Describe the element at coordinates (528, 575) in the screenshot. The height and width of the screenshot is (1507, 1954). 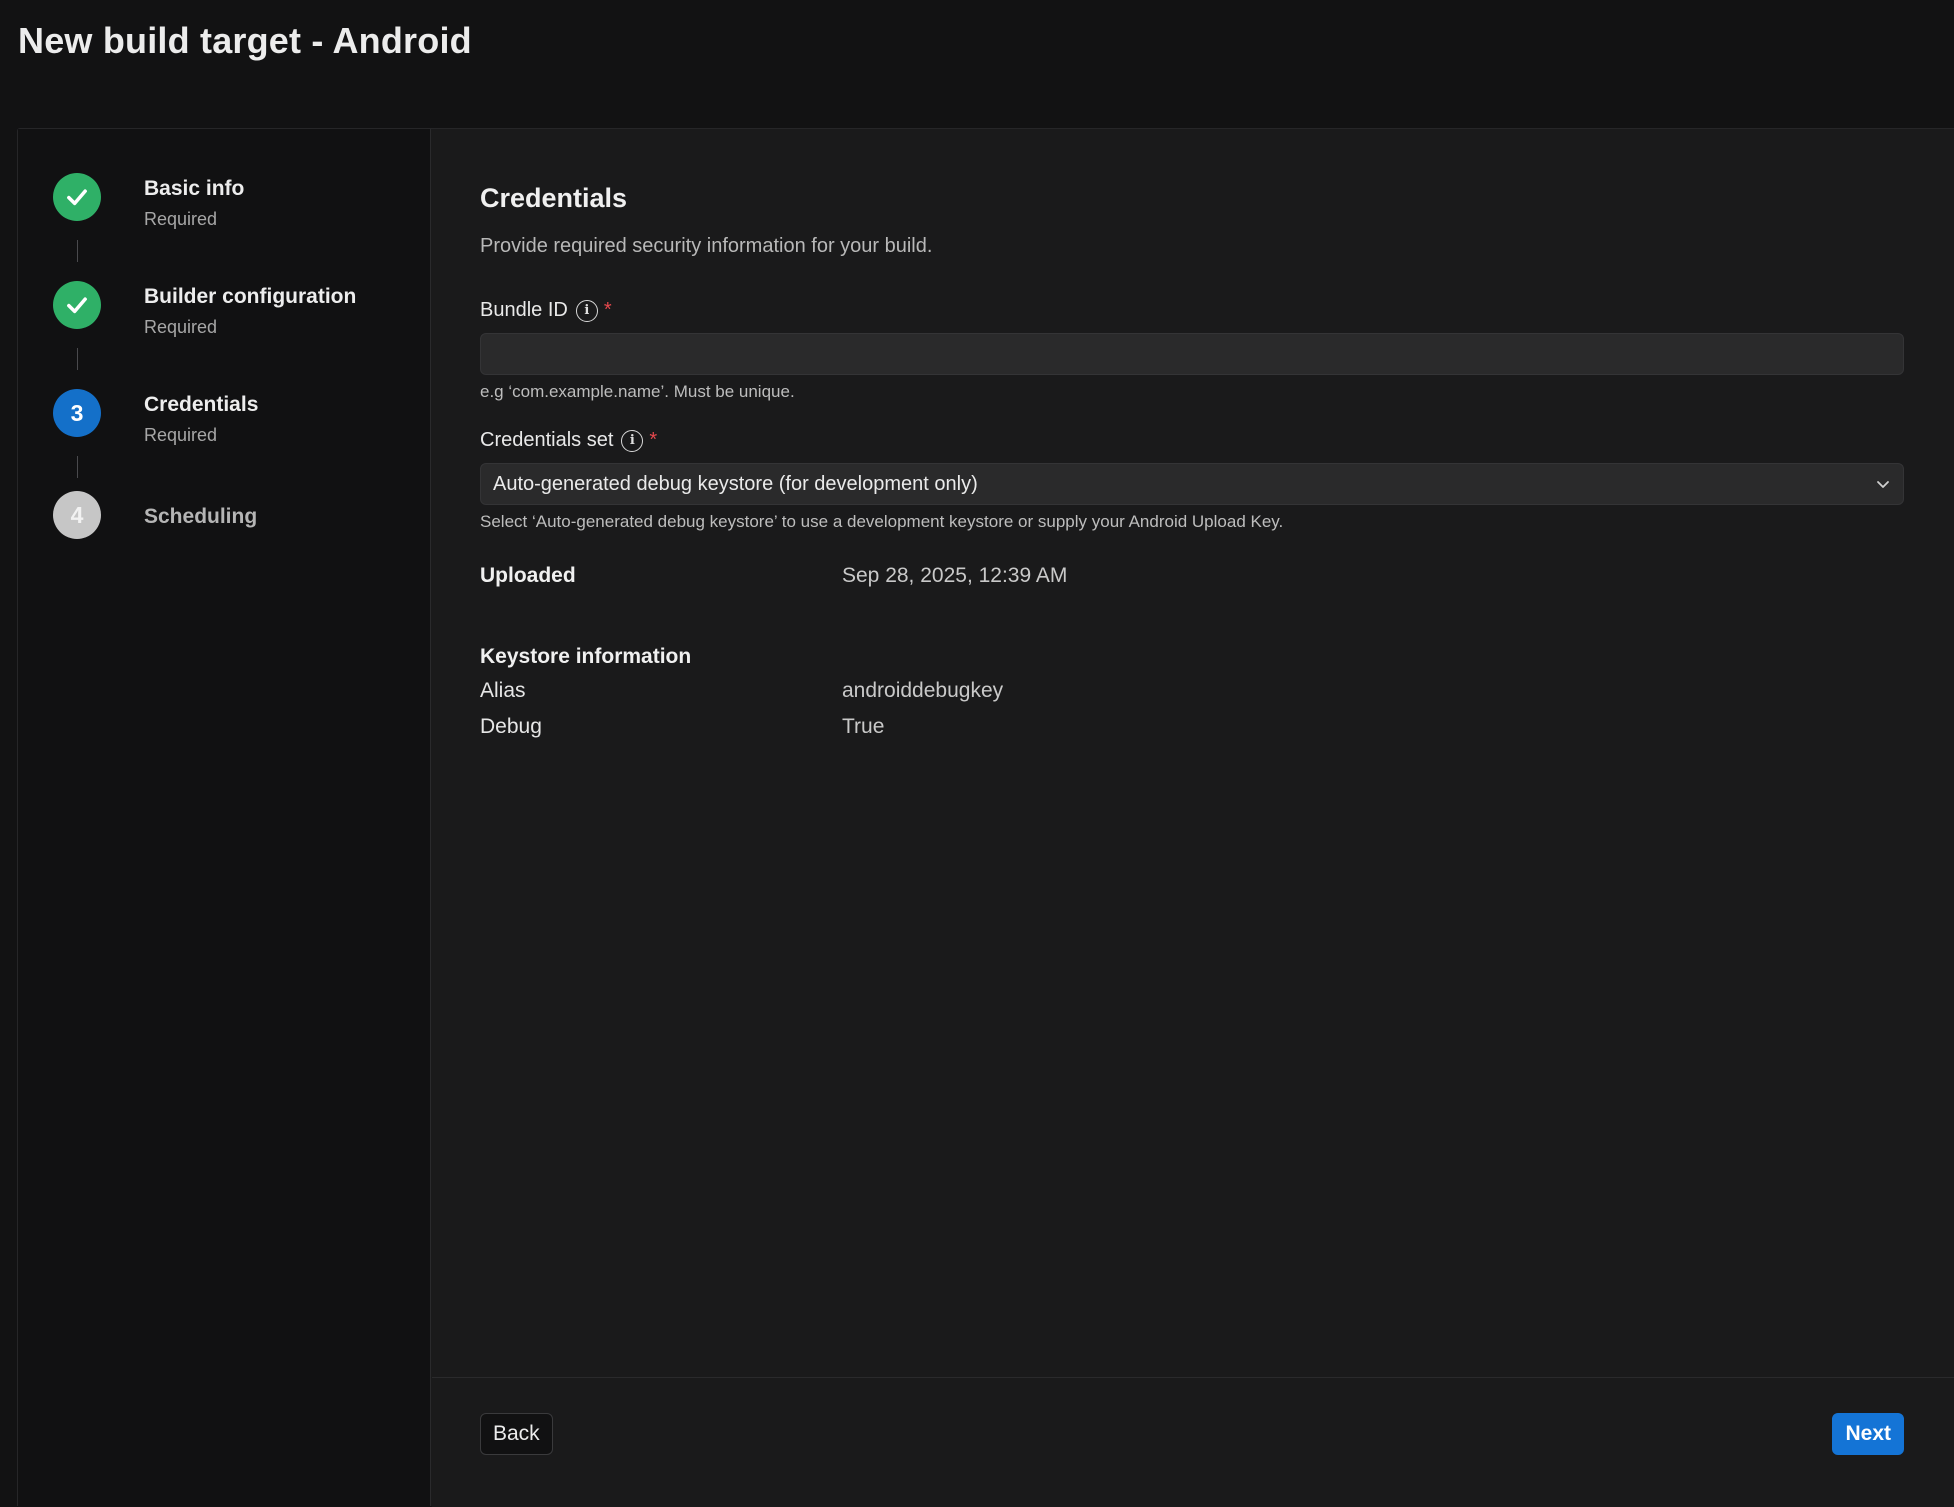
I see `uploaded-label: Uploaded` at that location.